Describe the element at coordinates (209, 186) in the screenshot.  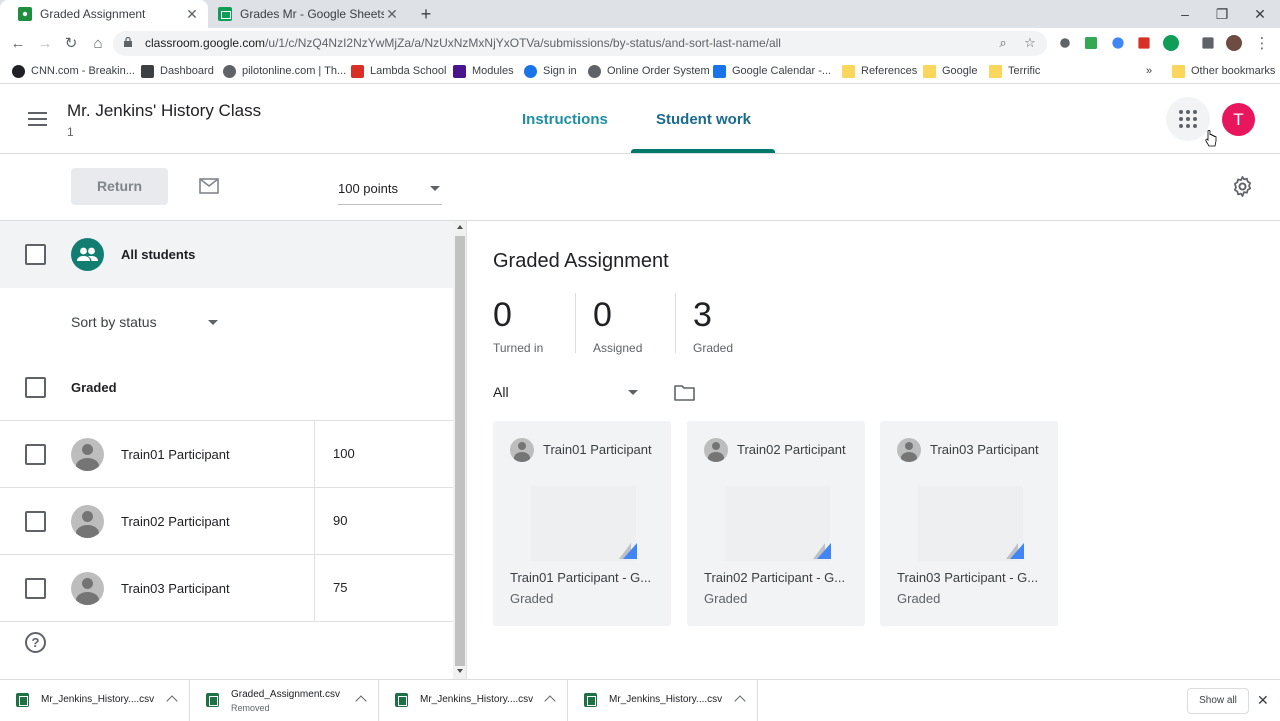
I see `email-icon` at that location.